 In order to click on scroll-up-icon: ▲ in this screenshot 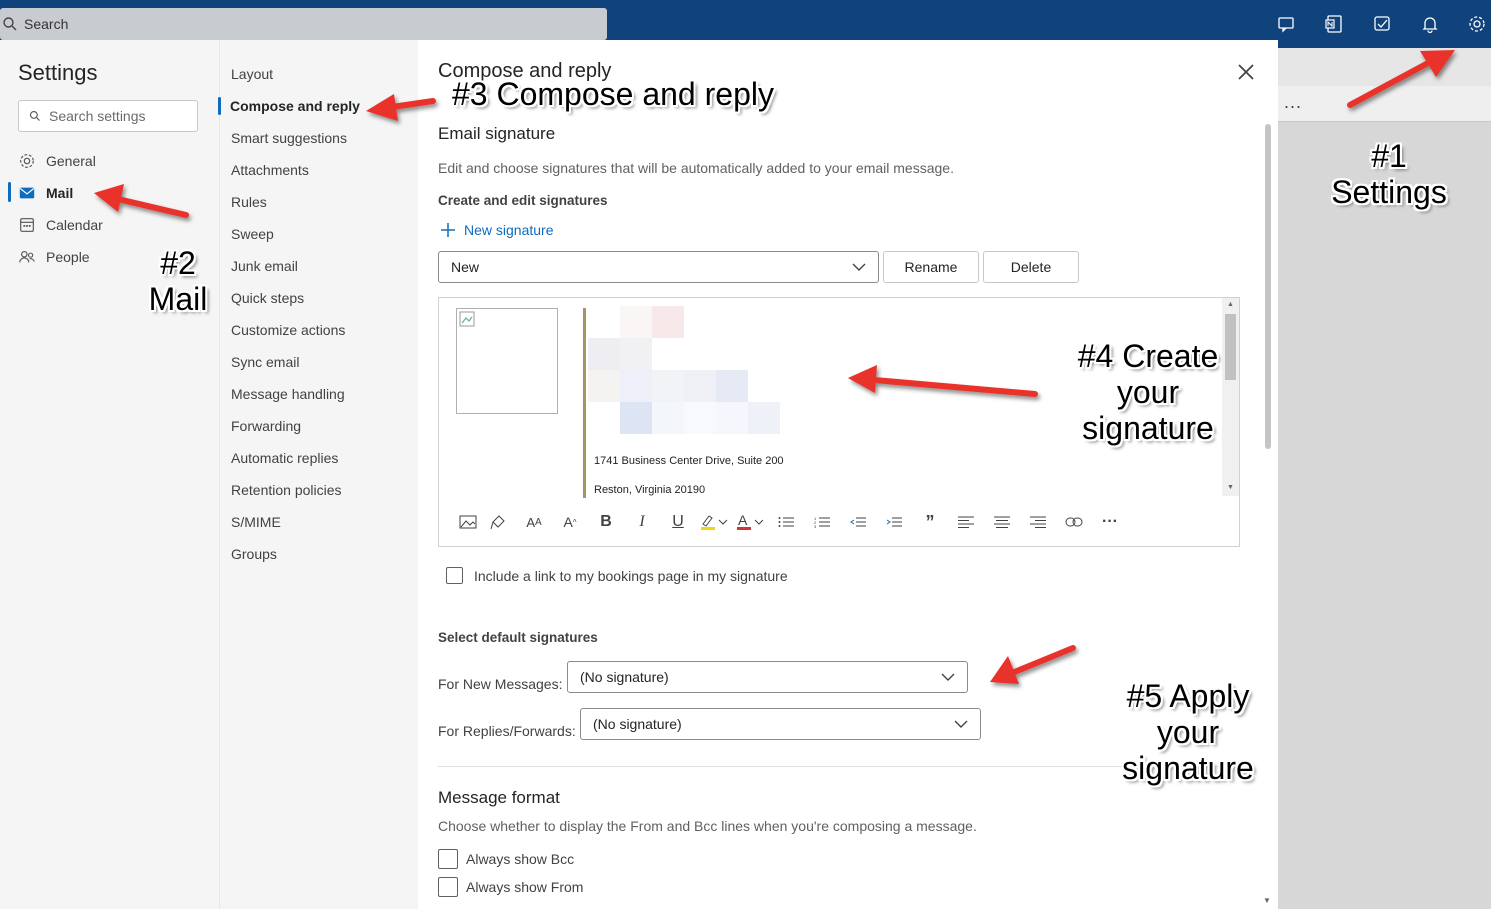, I will do `click(1230, 304)`.